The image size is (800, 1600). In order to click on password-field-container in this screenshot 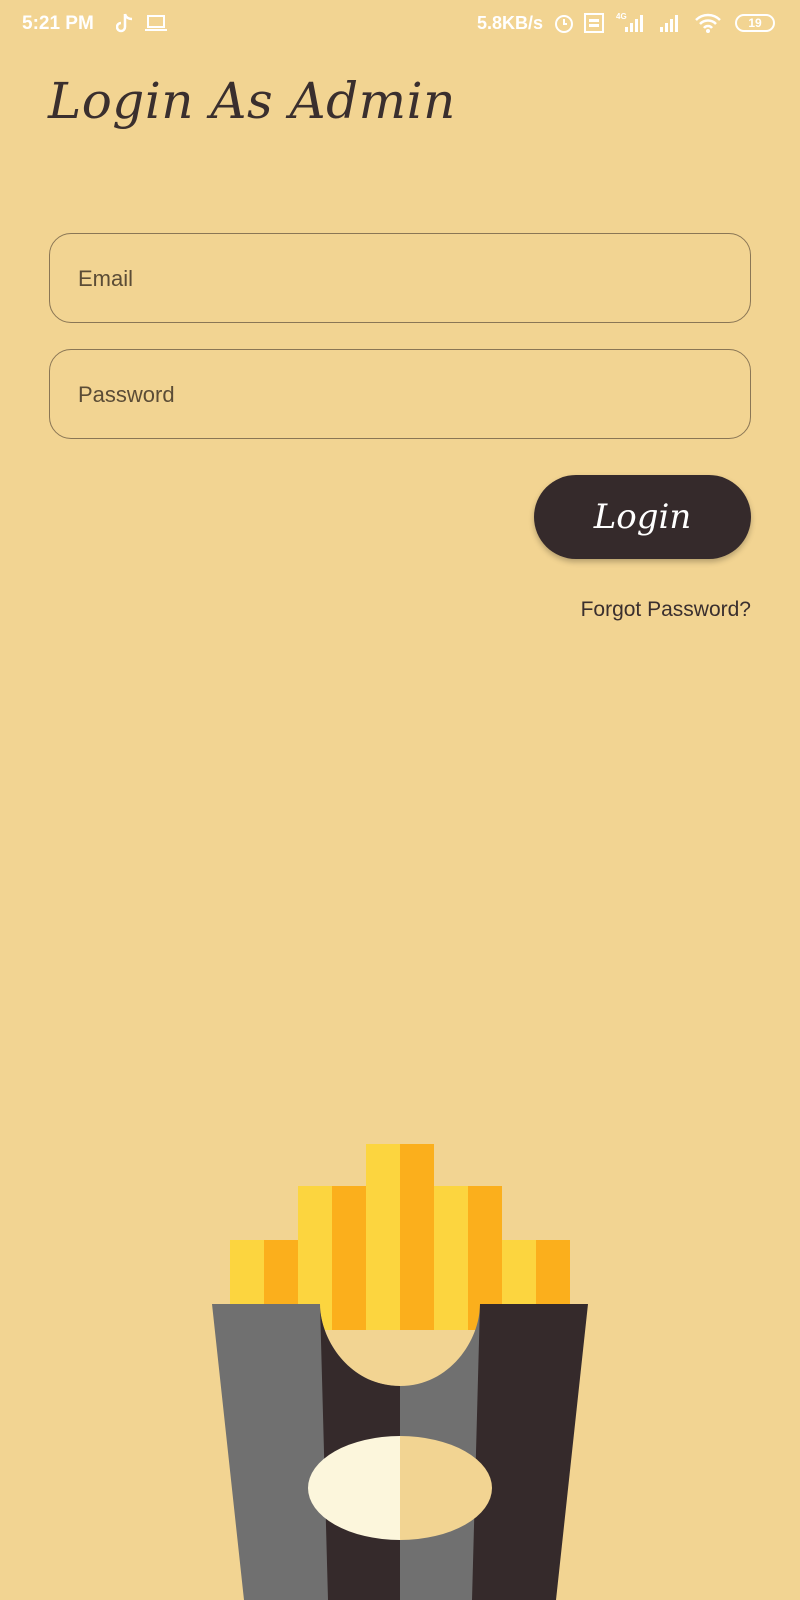, I will do `click(400, 394)`.